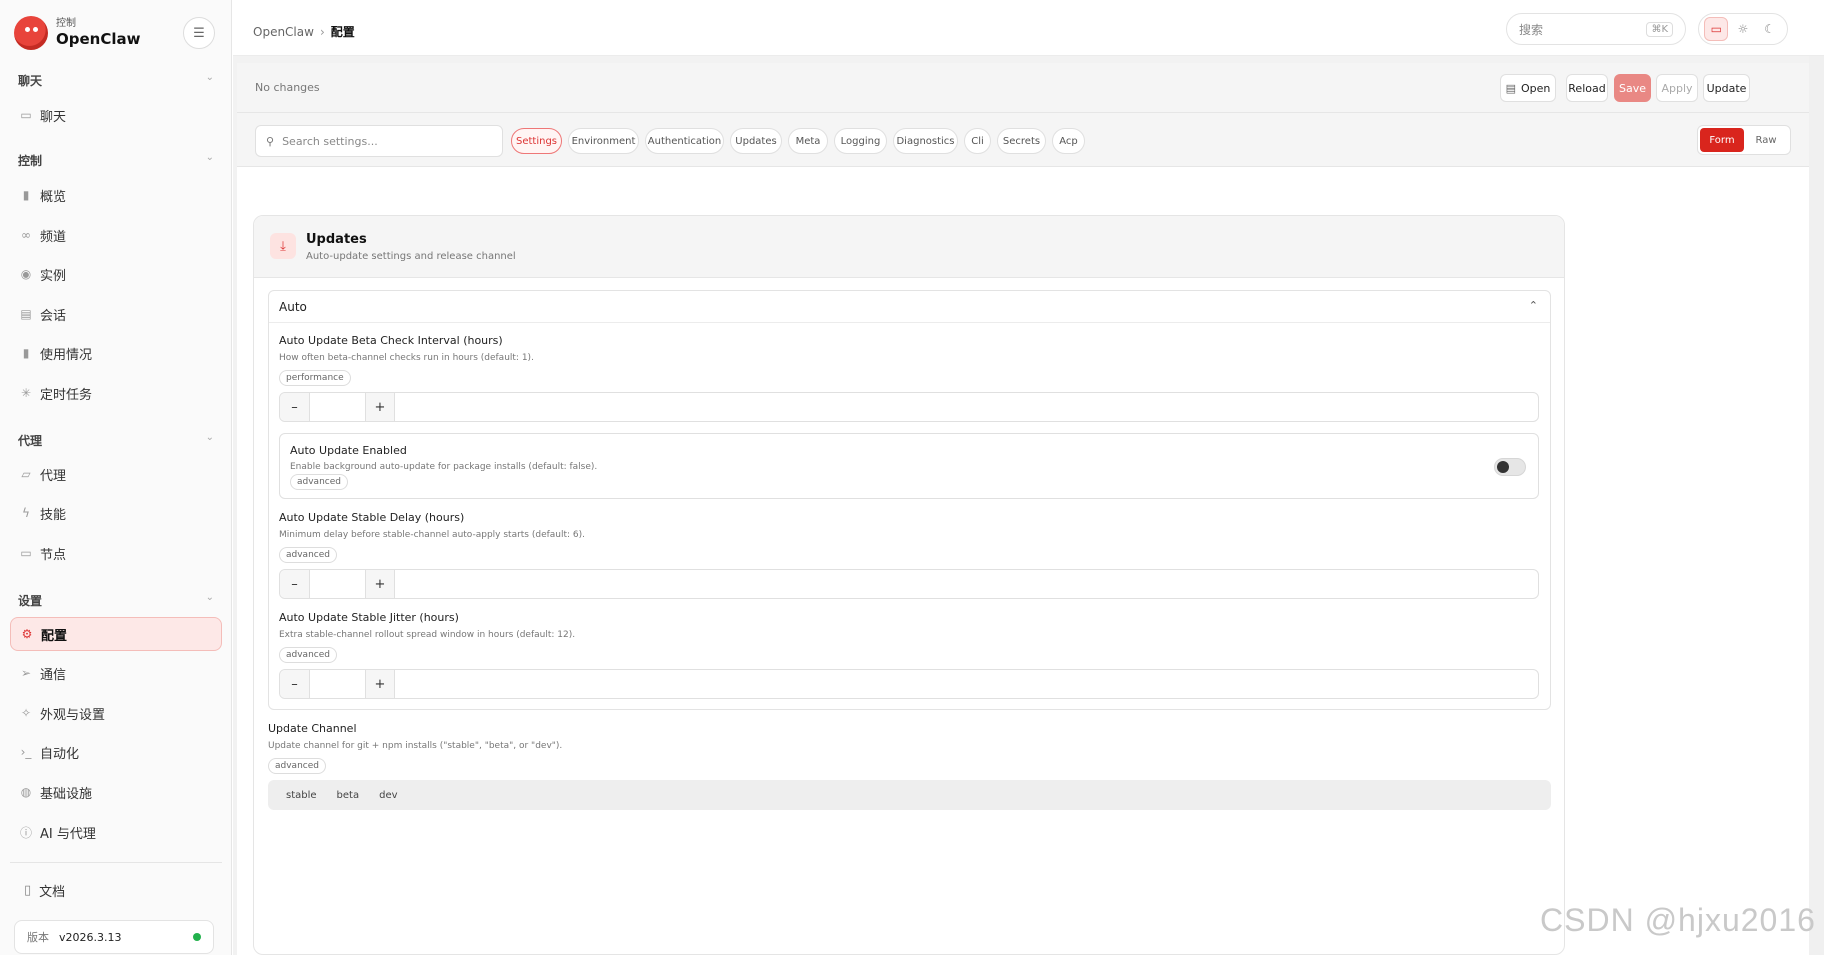 The width and height of the screenshot is (1824, 955). Describe the element at coordinates (116, 353) in the screenshot. I see `sidebar-item-usage: ▮ 使用情况` at that location.